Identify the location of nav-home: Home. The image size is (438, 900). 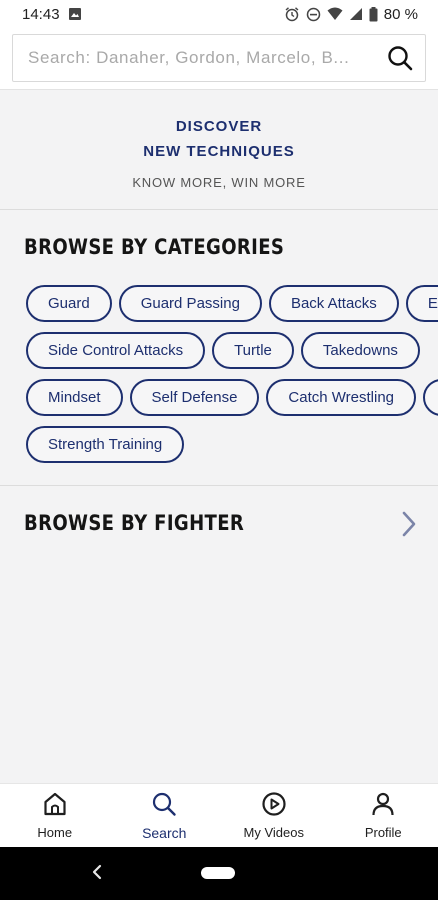
(55, 815).